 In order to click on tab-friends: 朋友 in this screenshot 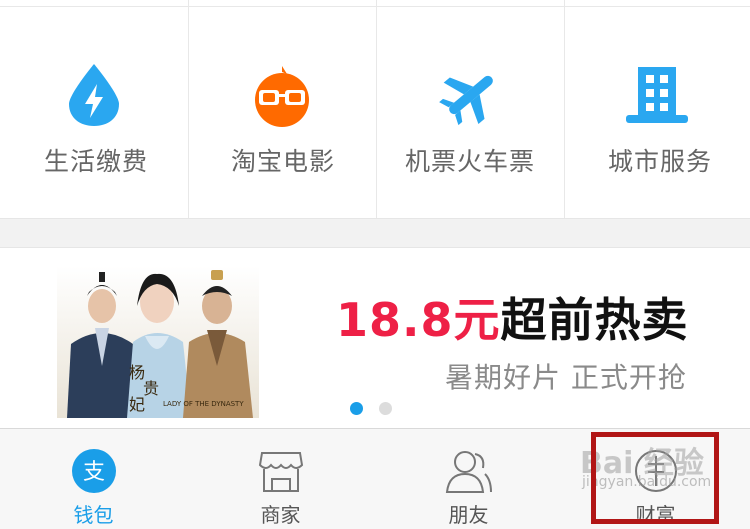, I will do `click(468, 479)`.